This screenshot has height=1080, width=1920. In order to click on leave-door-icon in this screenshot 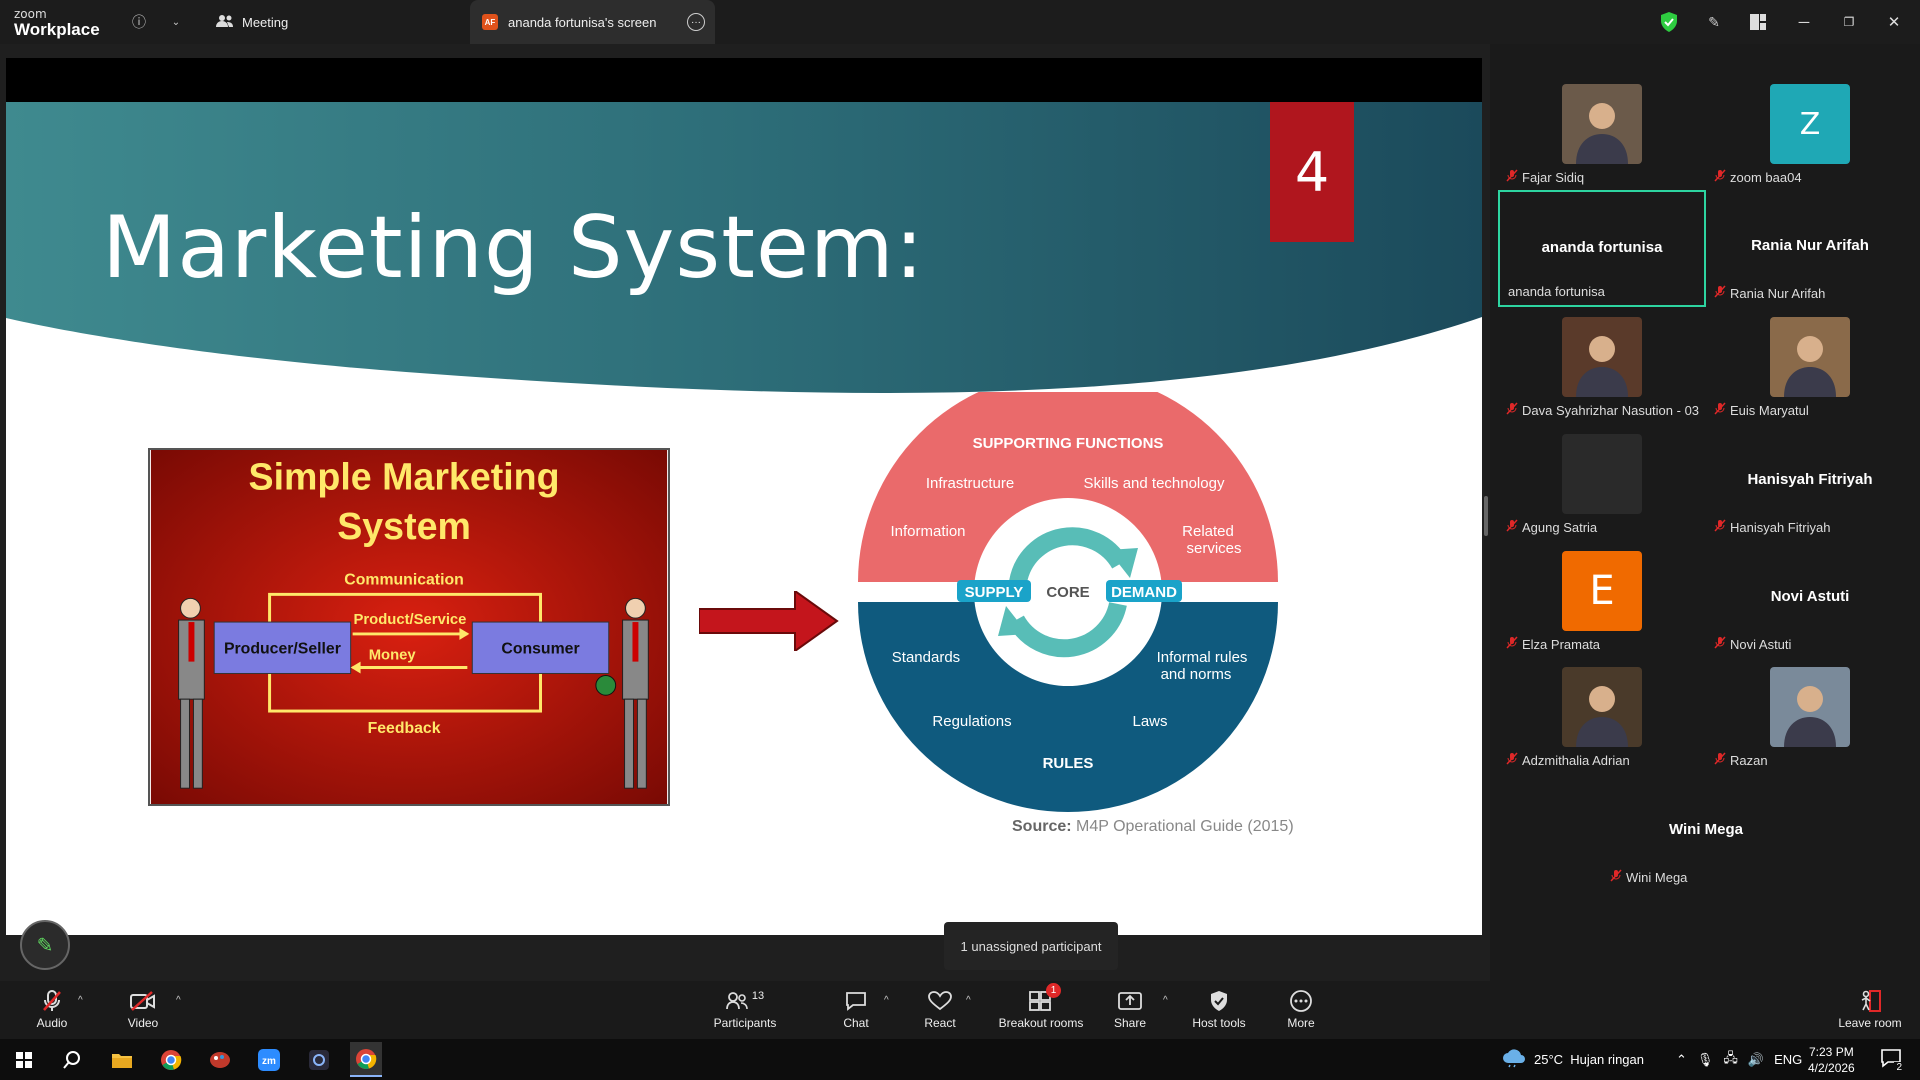, I will do `click(1870, 1001)`.